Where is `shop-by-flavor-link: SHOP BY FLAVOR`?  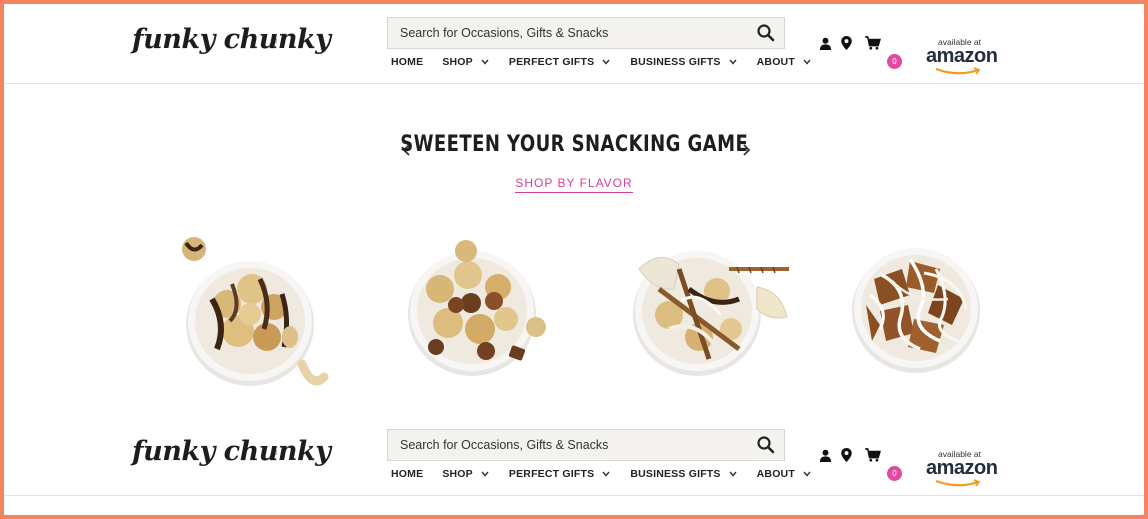
shop-by-flavor-link: SHOP BY FLAVOR is located at coordinates (574, 184).